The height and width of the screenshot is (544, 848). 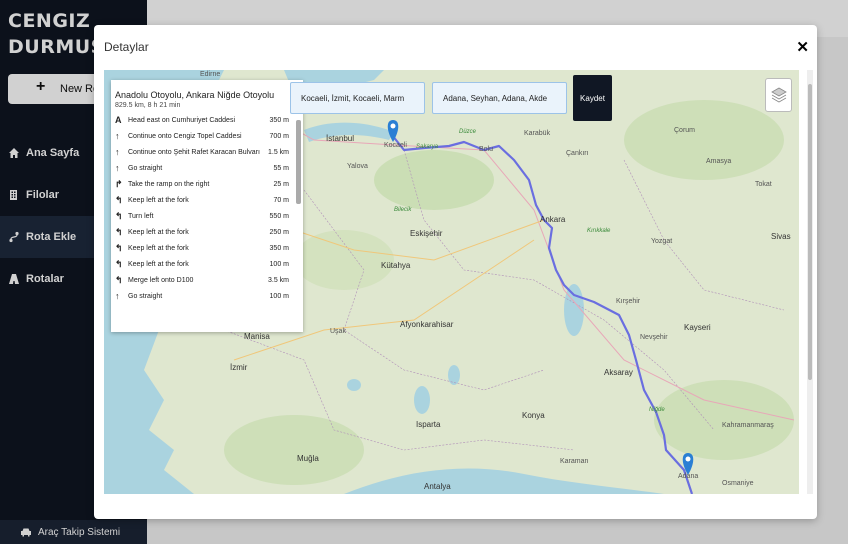 I want to click on modal-title: Detaylar, so click(x=126, y=47).